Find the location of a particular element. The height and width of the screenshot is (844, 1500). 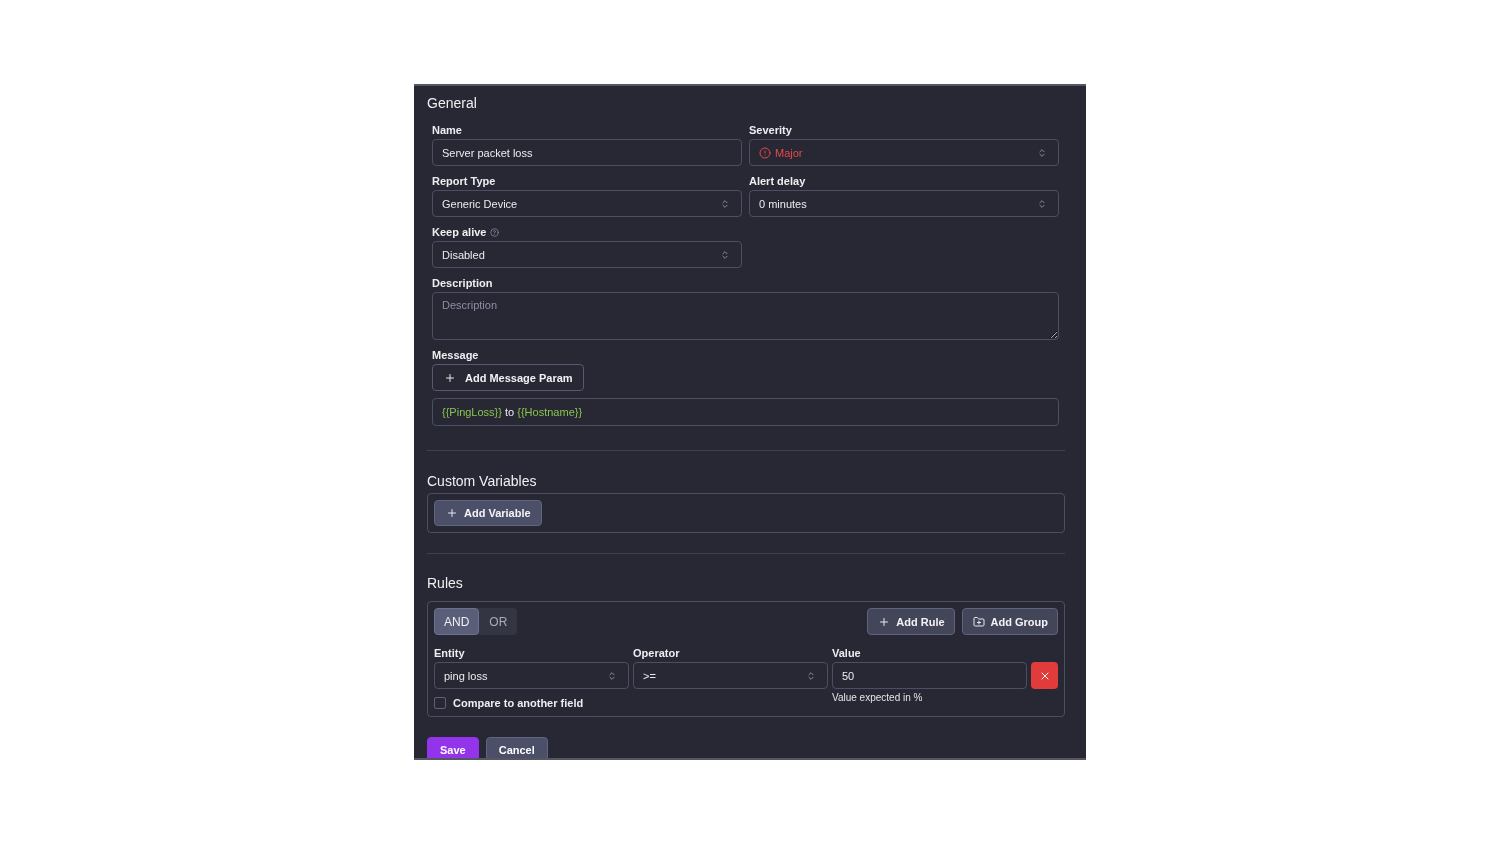

hint-text: Value expected in % is located at coordinates (877, 698).